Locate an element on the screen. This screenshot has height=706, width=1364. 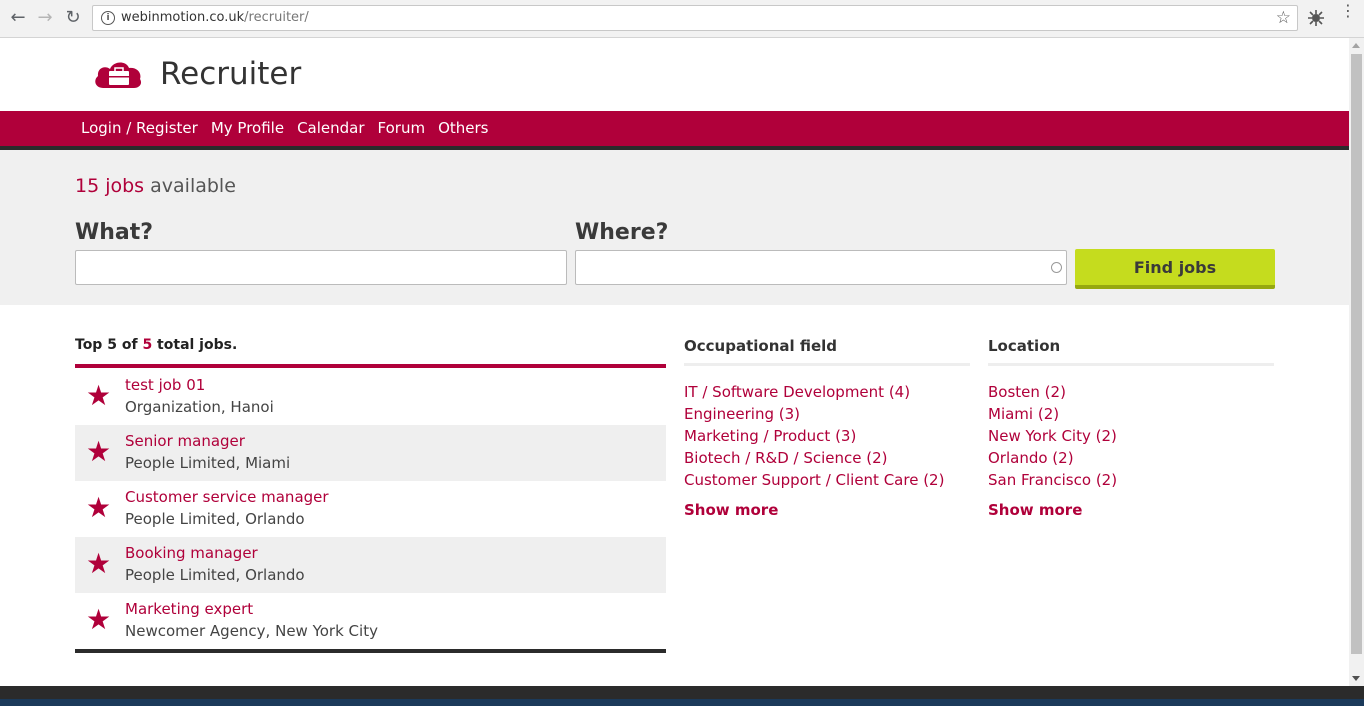
occupational-field-link: Biotech / R&D / Science (2) is located at coordinates (814, 458).